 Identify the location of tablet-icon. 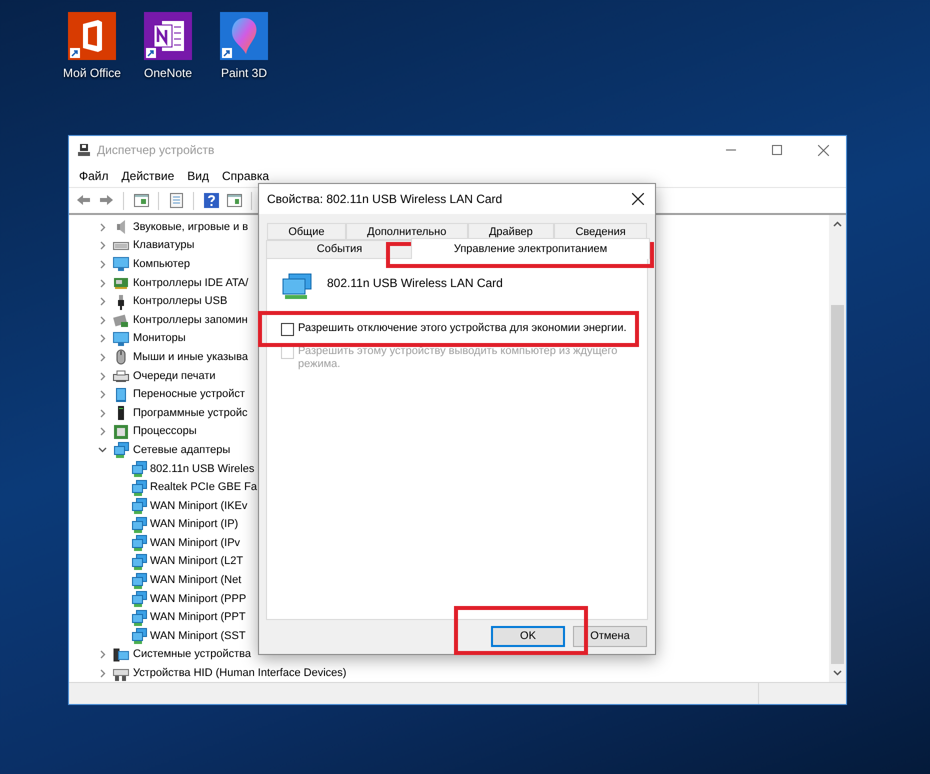
(121, 394).